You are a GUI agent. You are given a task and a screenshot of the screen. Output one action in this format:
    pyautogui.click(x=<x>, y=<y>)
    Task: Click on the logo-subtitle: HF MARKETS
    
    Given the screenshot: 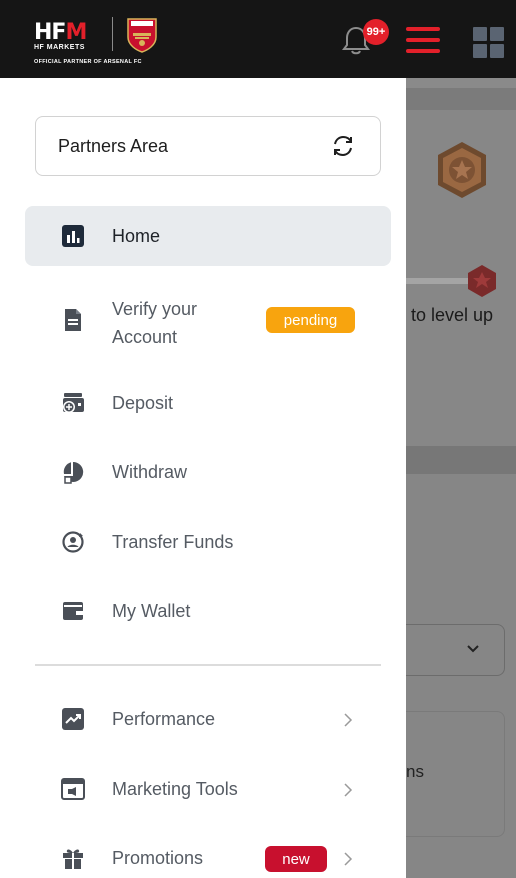 What is the action you would take?
    pyautogui.click(x=59, y=47)
    